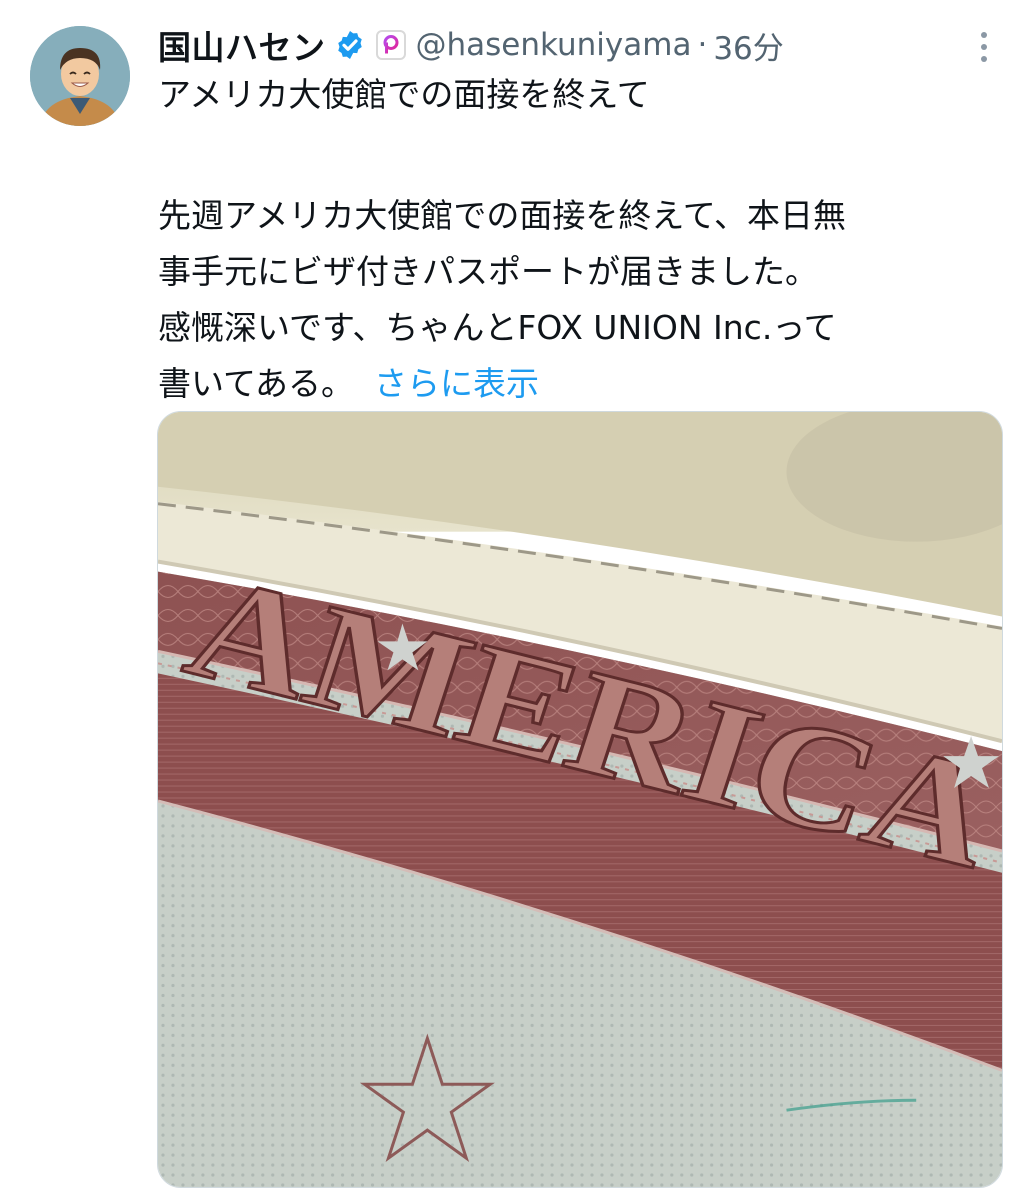 This screenshot has width=1033, height=1200. What do you see at coordinates (390, 45) in the screenshot?
I see `affiliate-p-icon` at bounding box center [390, 45].